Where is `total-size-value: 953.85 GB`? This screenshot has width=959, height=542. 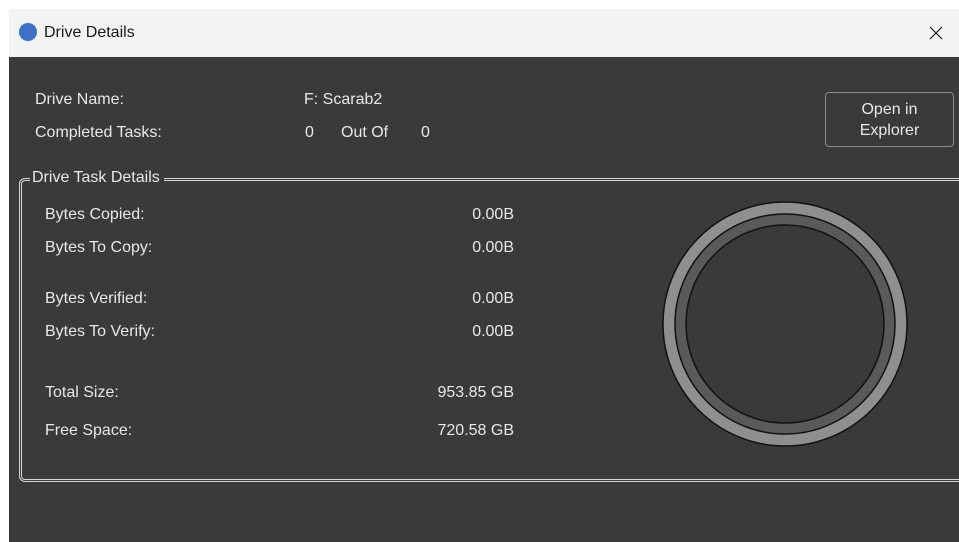 total-size-value: 953.85 GB is located at coordinates (476, 392).